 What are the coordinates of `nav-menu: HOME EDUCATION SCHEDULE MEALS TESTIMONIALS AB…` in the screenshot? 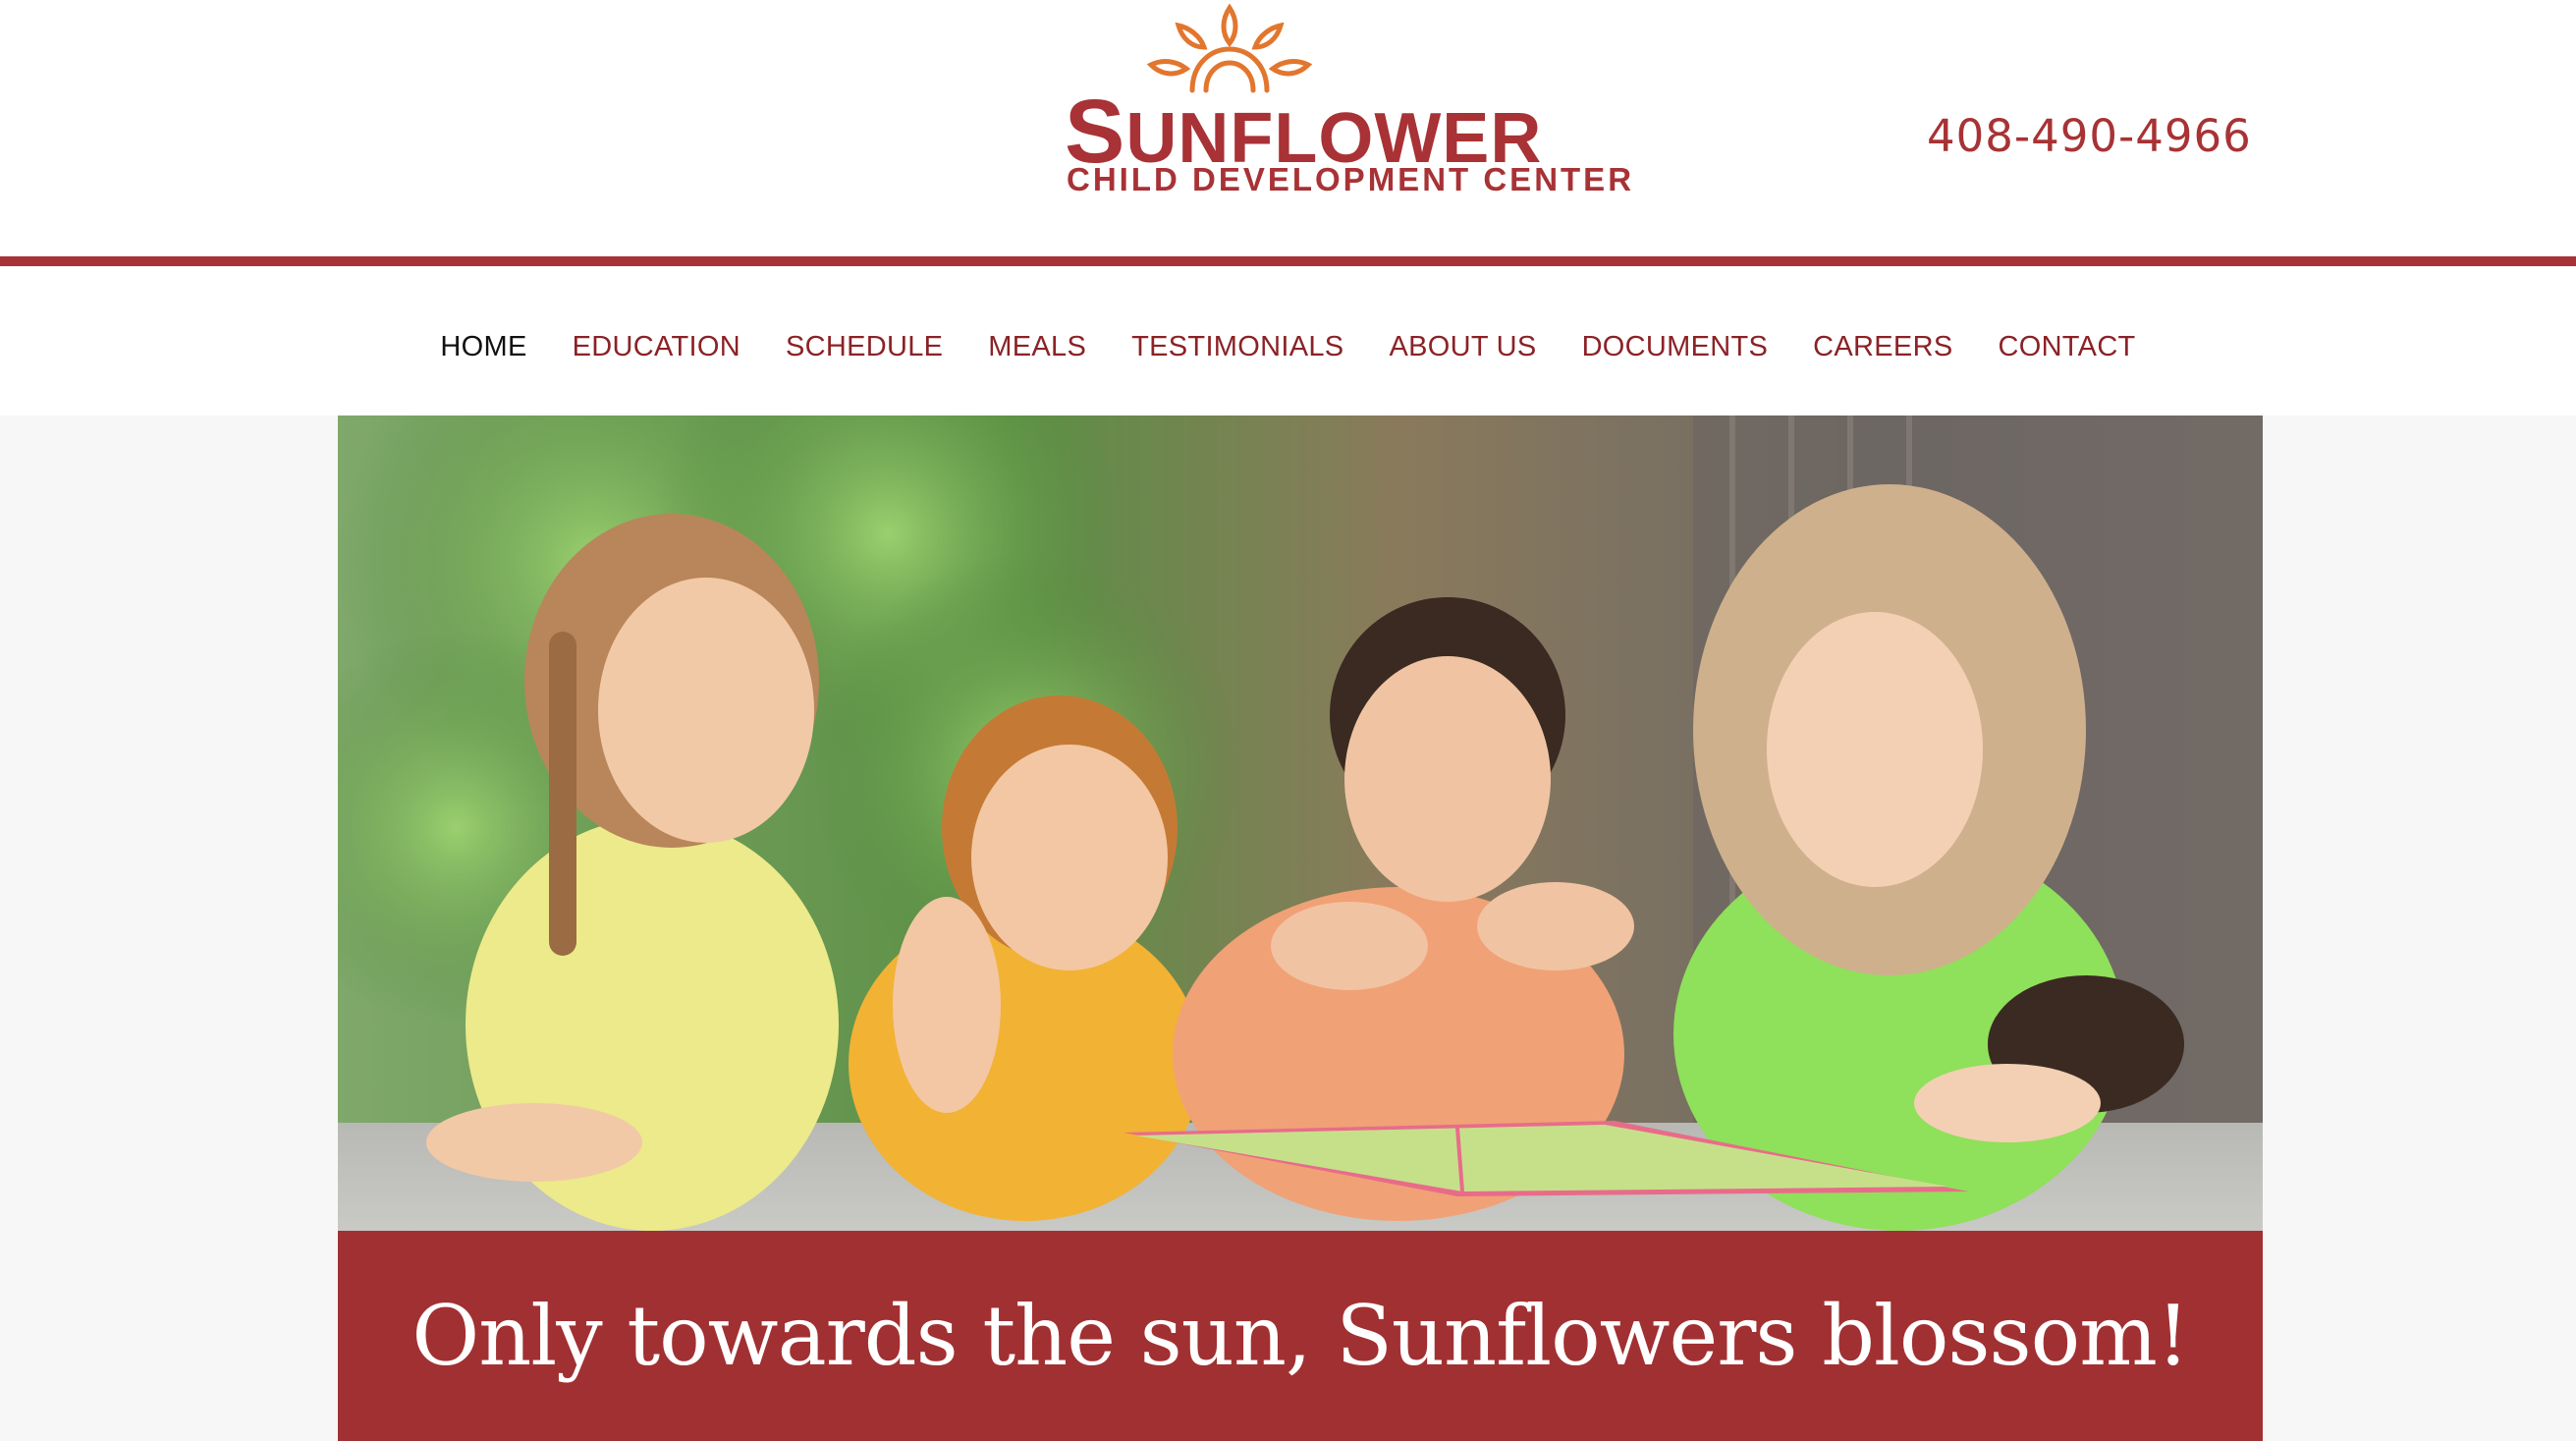 It's located at (1288, 347).